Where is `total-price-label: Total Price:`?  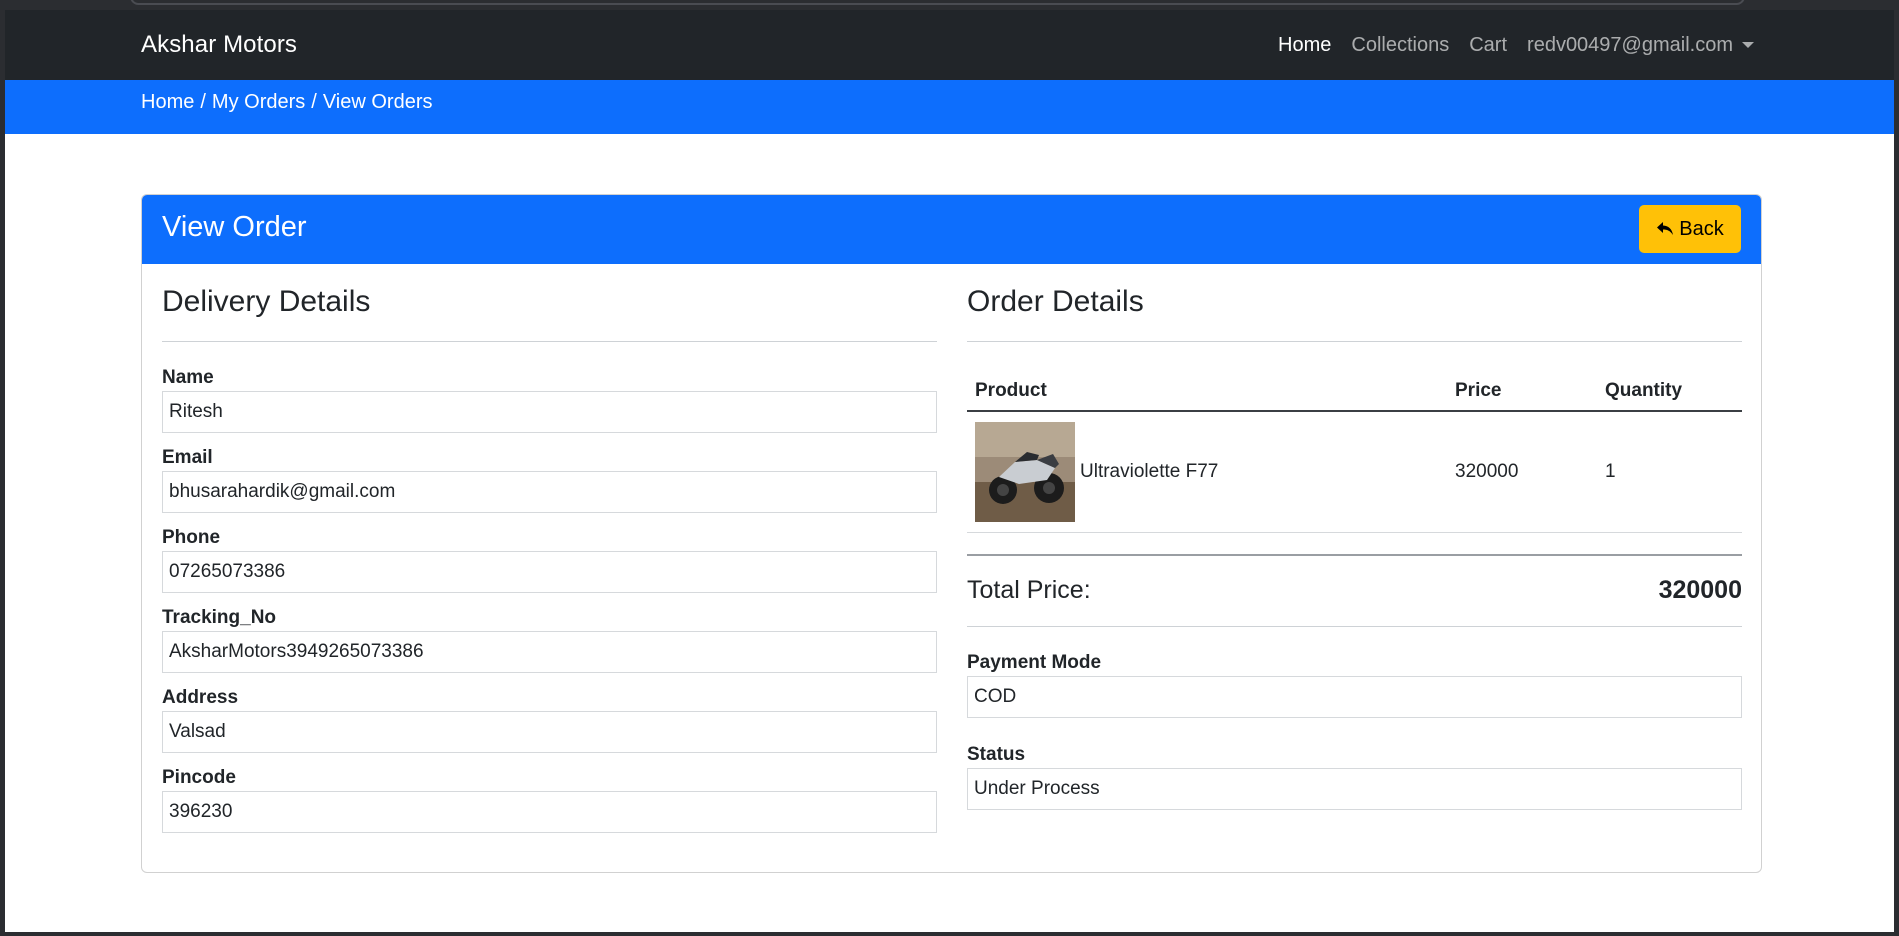 total-price-label: Total Price: is located at coordinates (1029, 590).